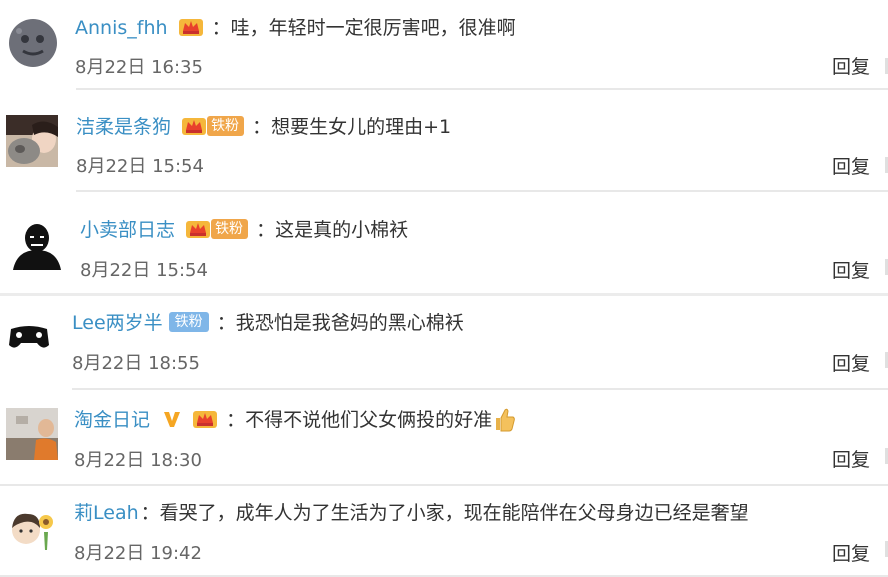  Describe the element at coordinates (506, 419) in the screenshot. I see `thumbs-up-icon` at that location.